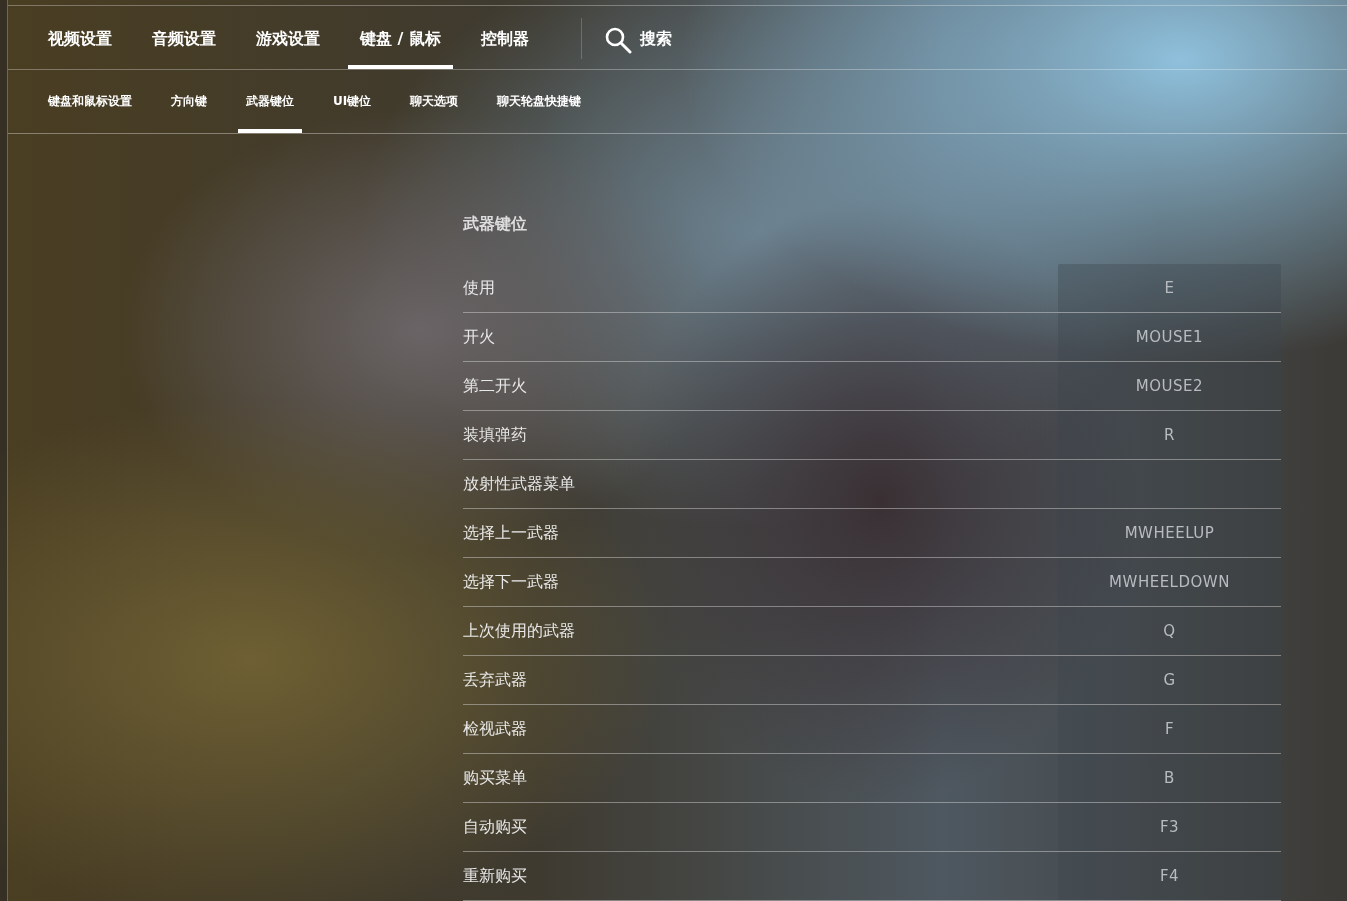  Describe the element at coordinates (511, 532) in the screenshot. I see `binding-label: 选择上一武器` at that location.